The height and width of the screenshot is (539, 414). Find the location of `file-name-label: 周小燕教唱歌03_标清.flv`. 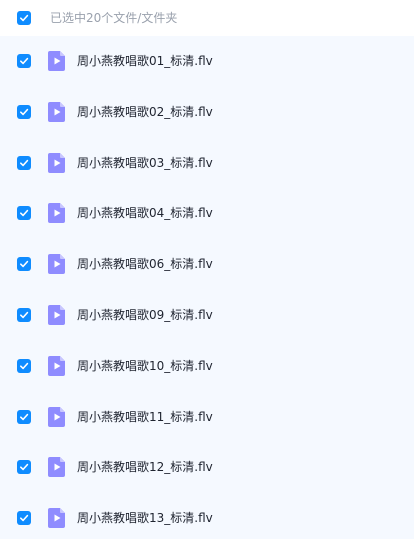

file-name-label: 周小燕教唱歌03_标清.flv is located at coordinates (145, 162).